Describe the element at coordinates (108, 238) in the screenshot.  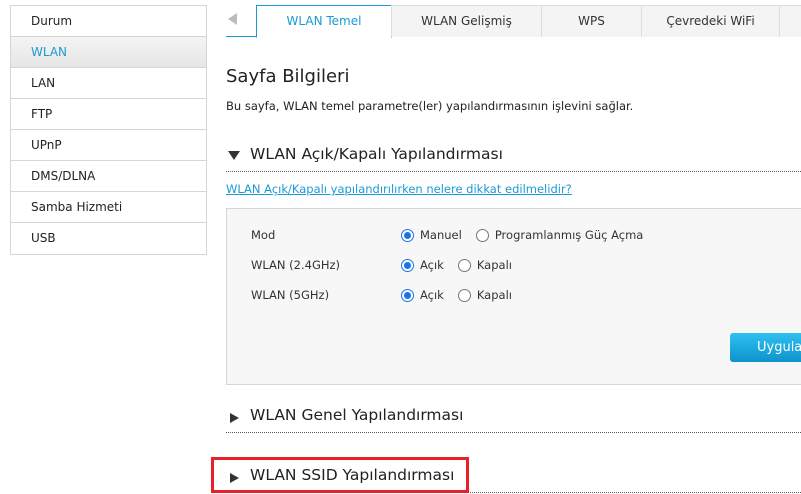
I see `sidebar-item-usb: USB` at that location.